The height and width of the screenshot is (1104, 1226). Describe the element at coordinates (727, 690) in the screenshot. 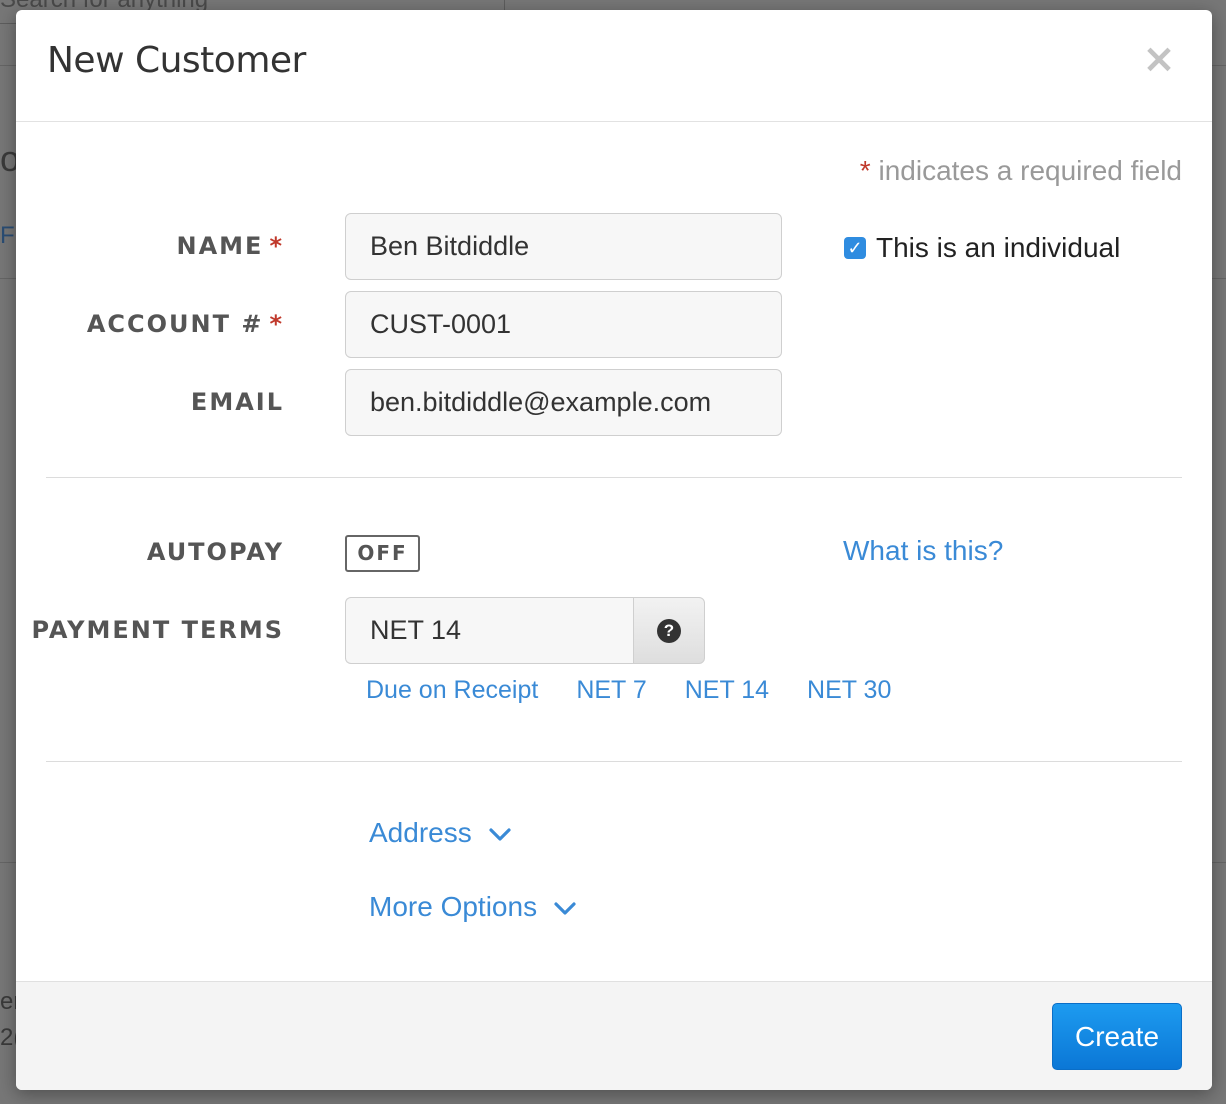

I see `term-option-net-14: NET 14` at that location.